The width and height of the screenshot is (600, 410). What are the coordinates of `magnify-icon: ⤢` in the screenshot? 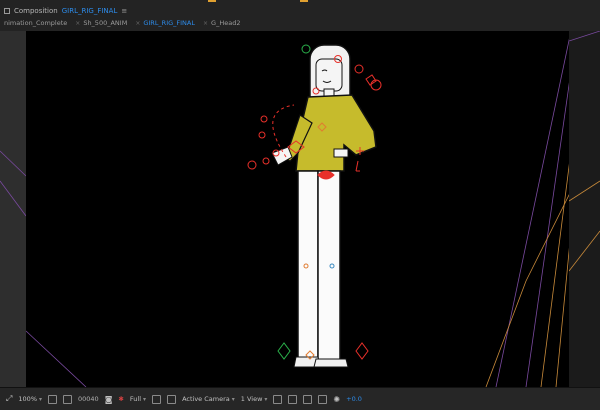 It's located at (9, 399).